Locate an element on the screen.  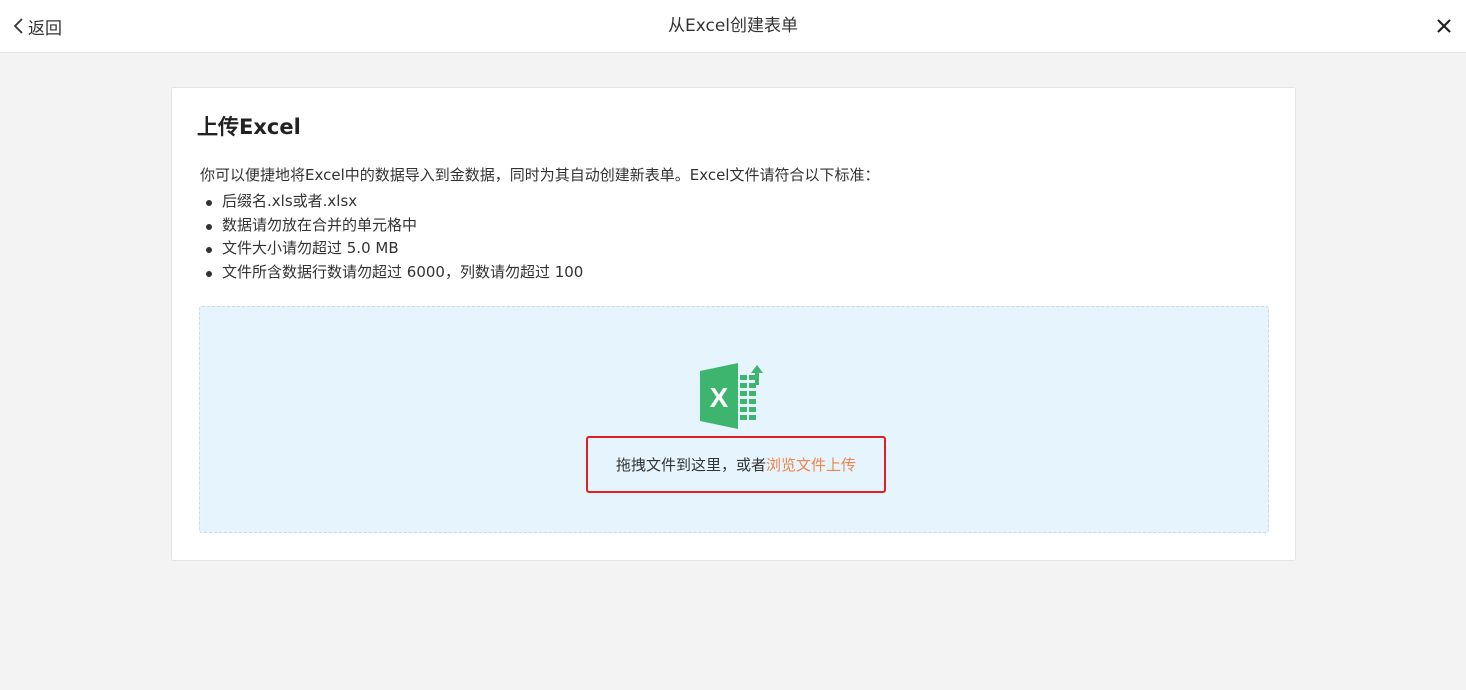
browse-files-link: 浏览文件上传 is located at coordinates (811, 464).